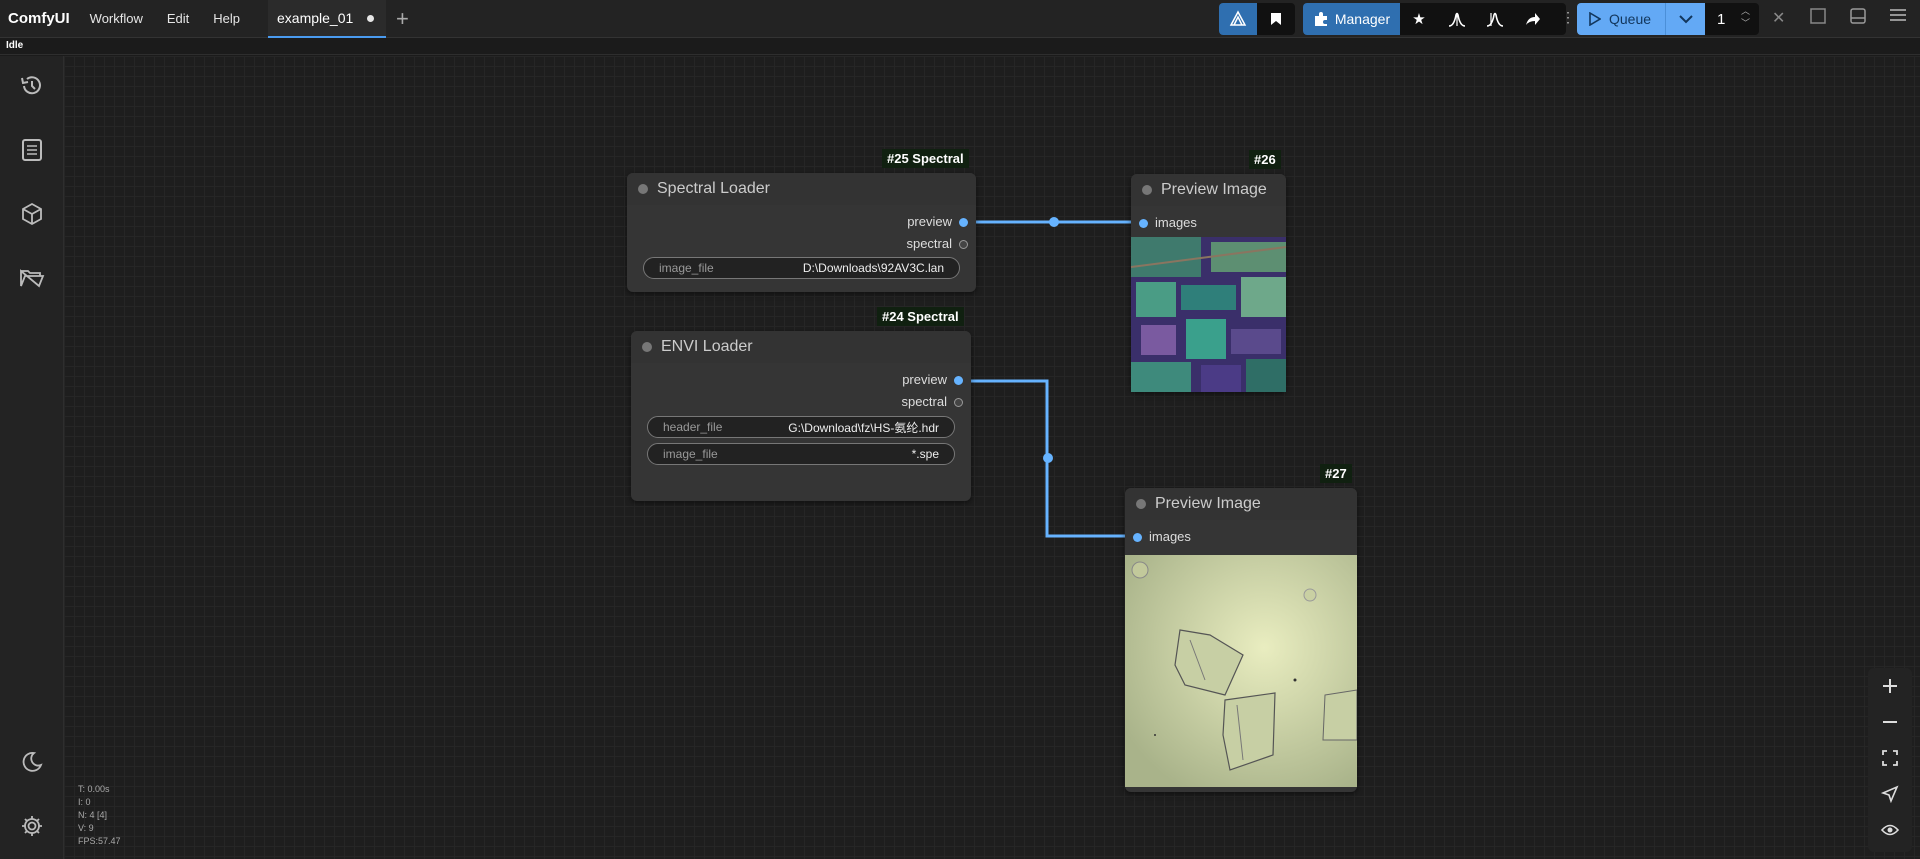 This screenshot has height=859, width=1920. What do you see at coordinates (686, 268) in the screenshot?
I see `widget-label: image_file` at bounding box center [686, 268].